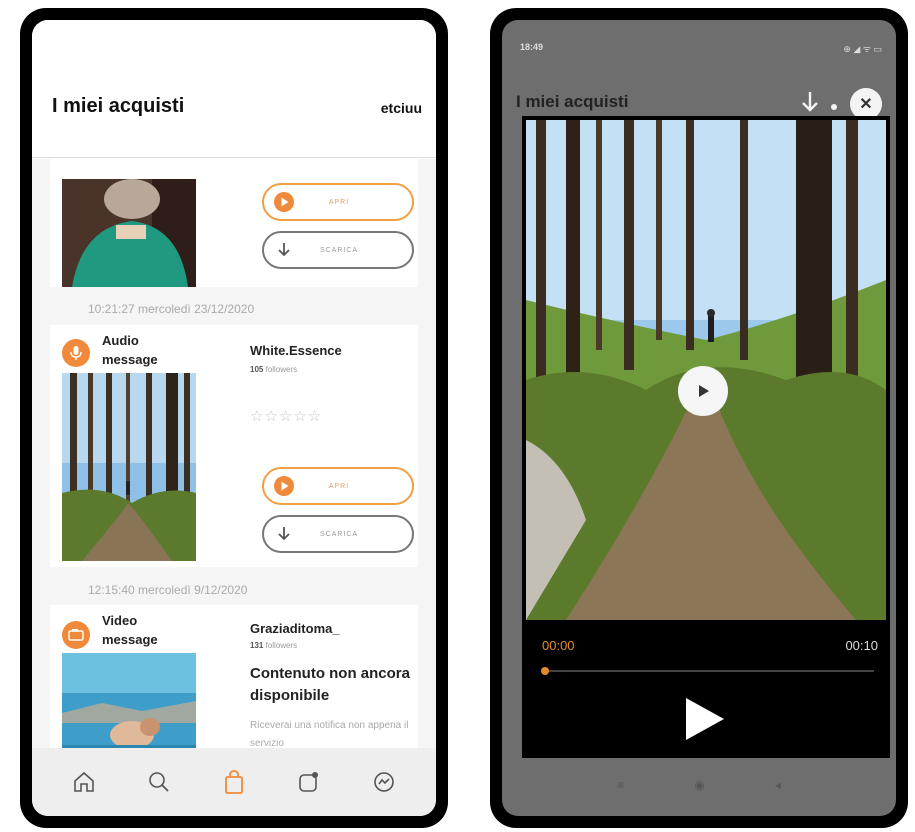 This screenshot has height=832, width=915. What do you see at coordinates (130, 630) in the screenshot?
I see `message-type-label: Video message` at bounding box center [130, 630].